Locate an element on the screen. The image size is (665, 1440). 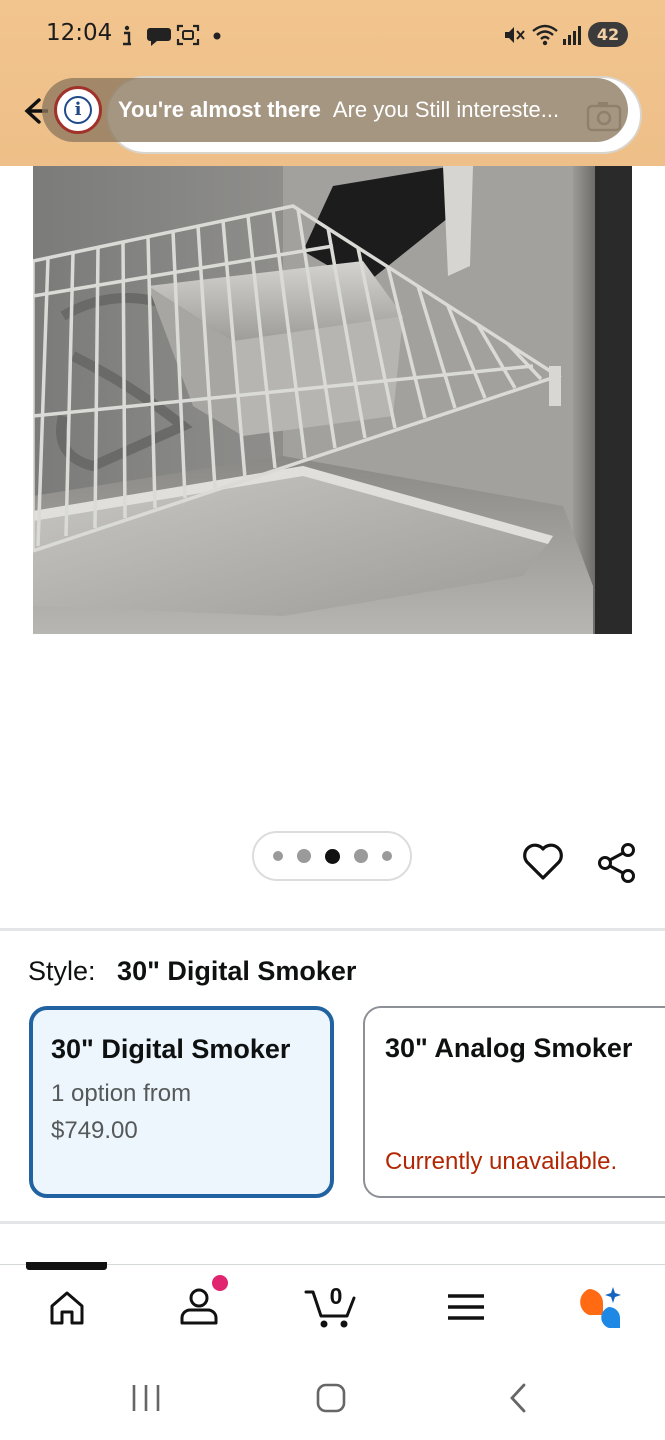
style-option-digital-smoker: 30" Digital Smoker 1 option from $749.00 is located at coordinates (181, 1102).